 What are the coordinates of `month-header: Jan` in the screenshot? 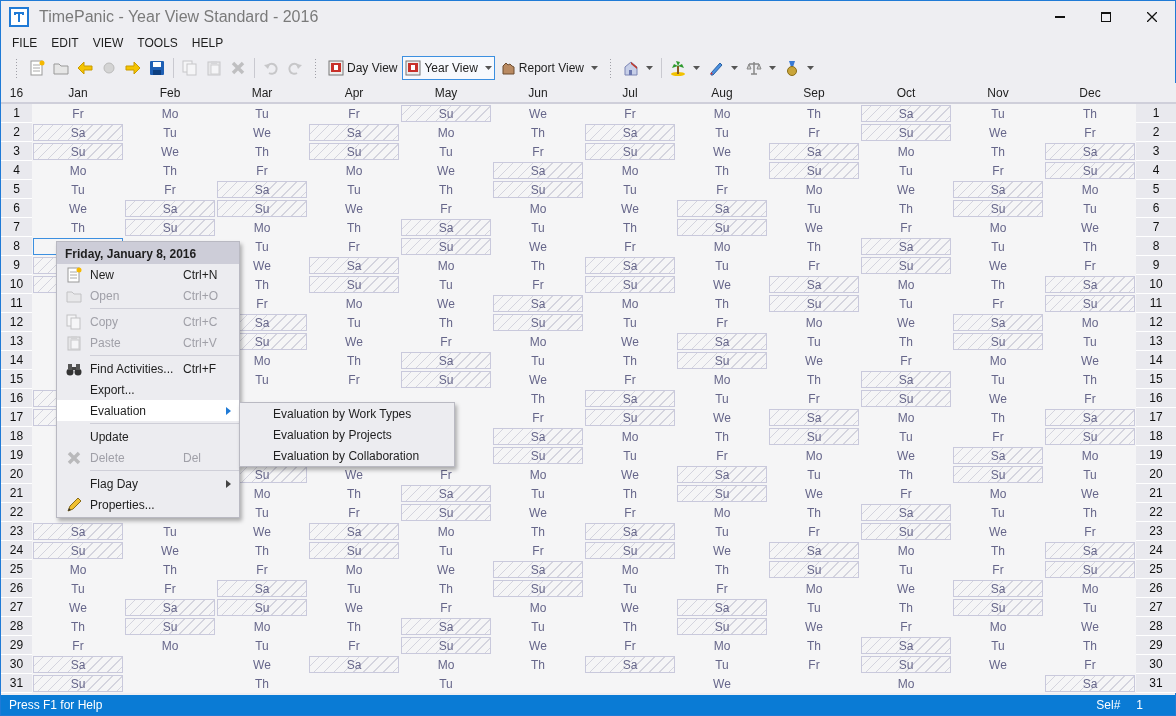 It's located at (78, 93).